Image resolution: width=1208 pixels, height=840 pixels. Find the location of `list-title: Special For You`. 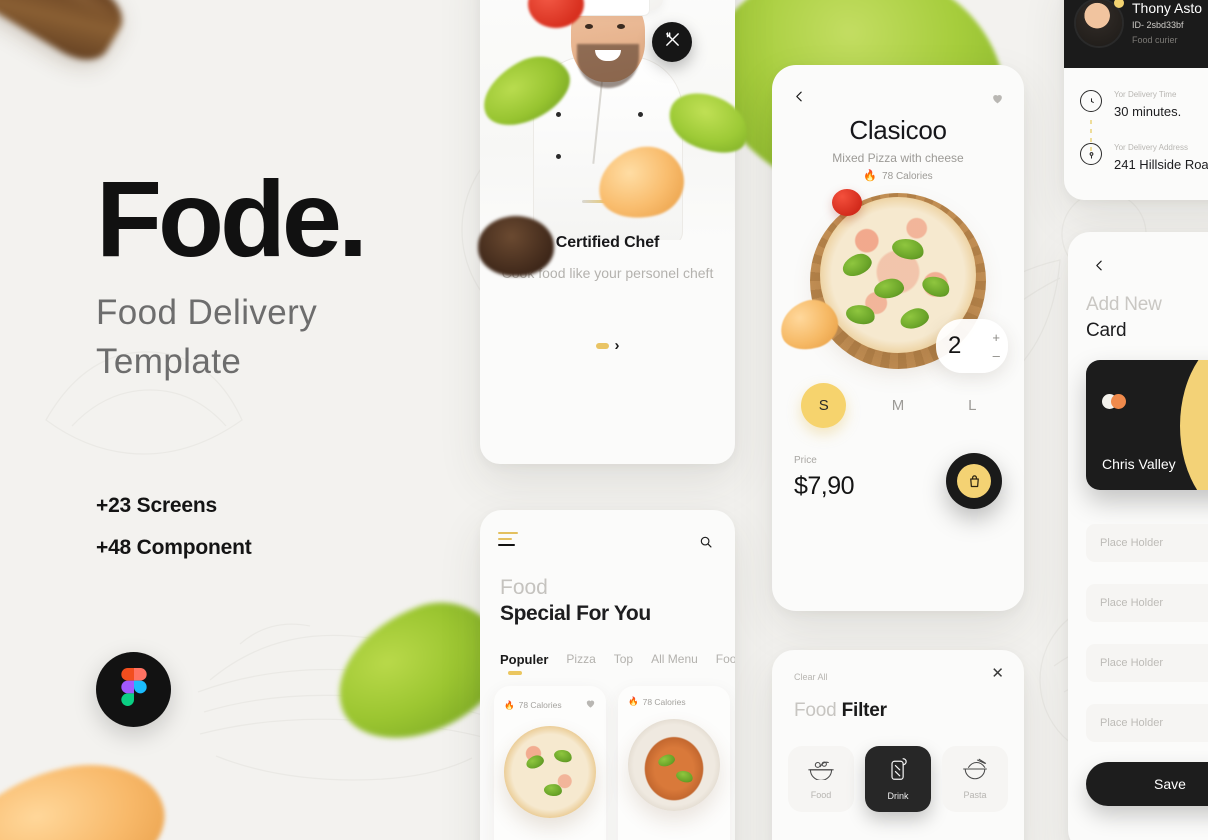

list-title: Special For You is located at coordinates (575, 613).